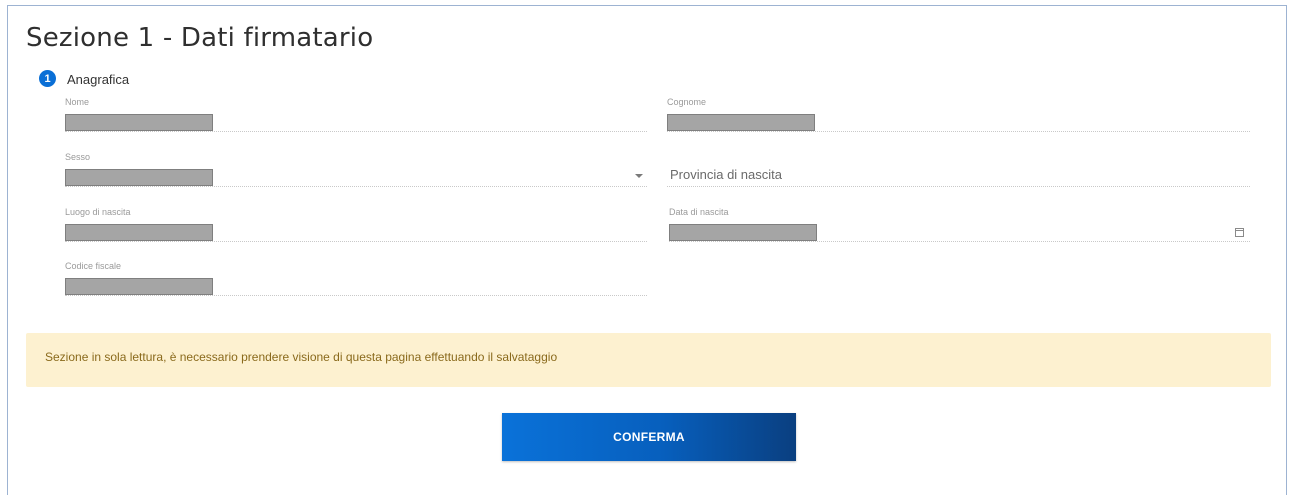  What do you see at coordinates (741, 122) in the screenshot?
I see `cognome-value-redacted` at bounding box center [741, 122].